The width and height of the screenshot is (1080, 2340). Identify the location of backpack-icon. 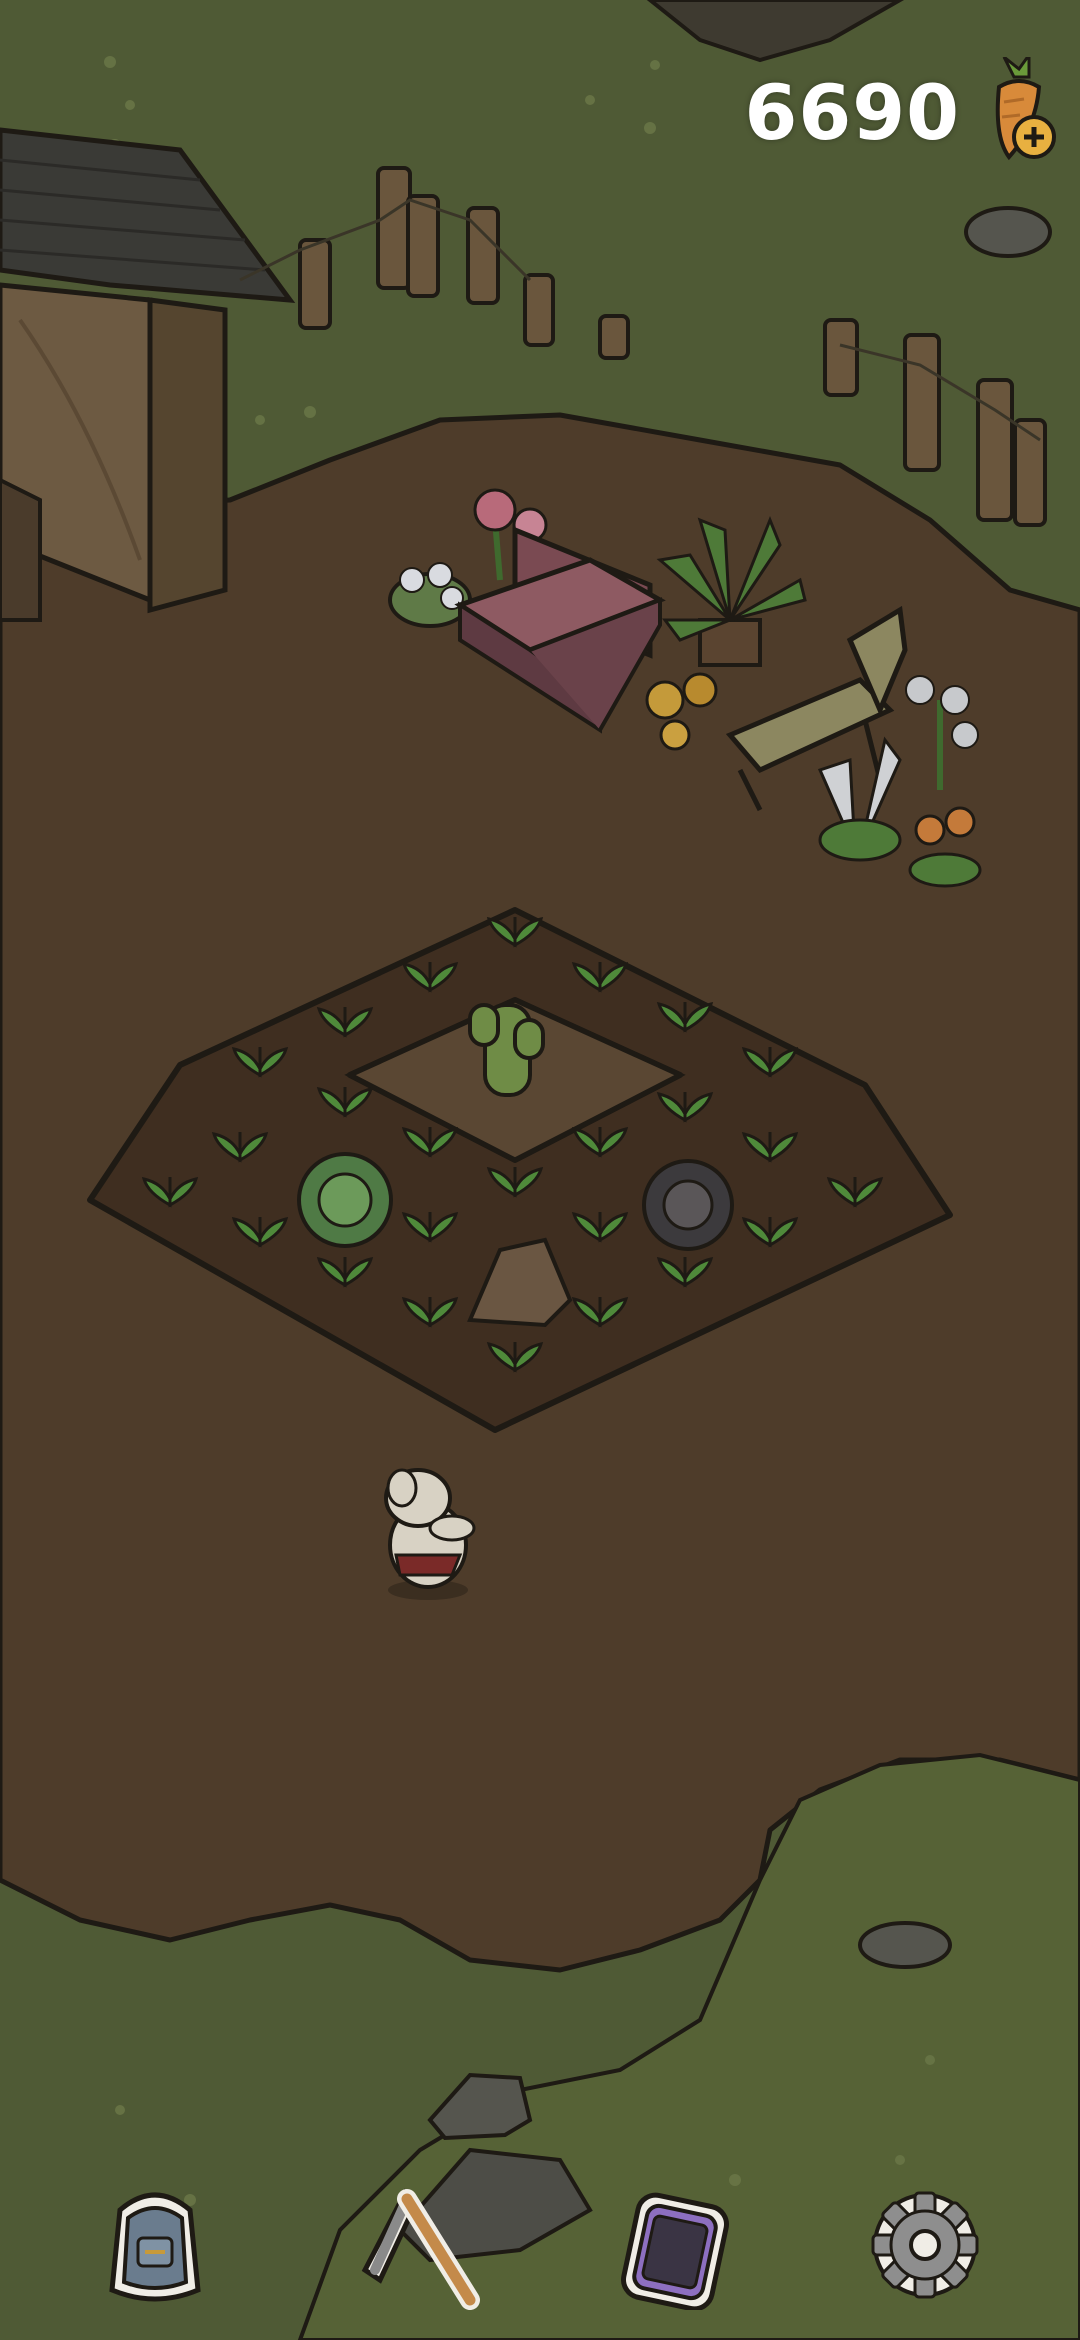
(155, 2247).